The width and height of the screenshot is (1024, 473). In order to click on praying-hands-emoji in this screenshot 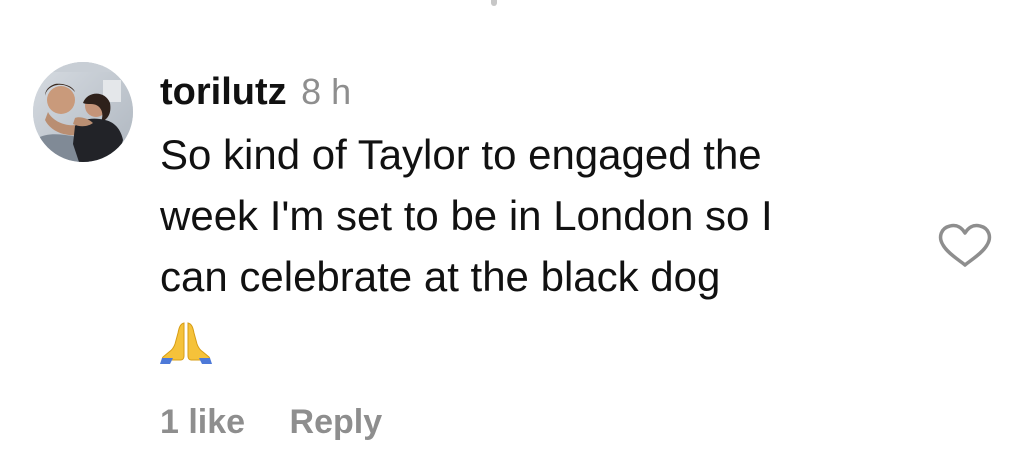, I will do `click(186, 343)`.